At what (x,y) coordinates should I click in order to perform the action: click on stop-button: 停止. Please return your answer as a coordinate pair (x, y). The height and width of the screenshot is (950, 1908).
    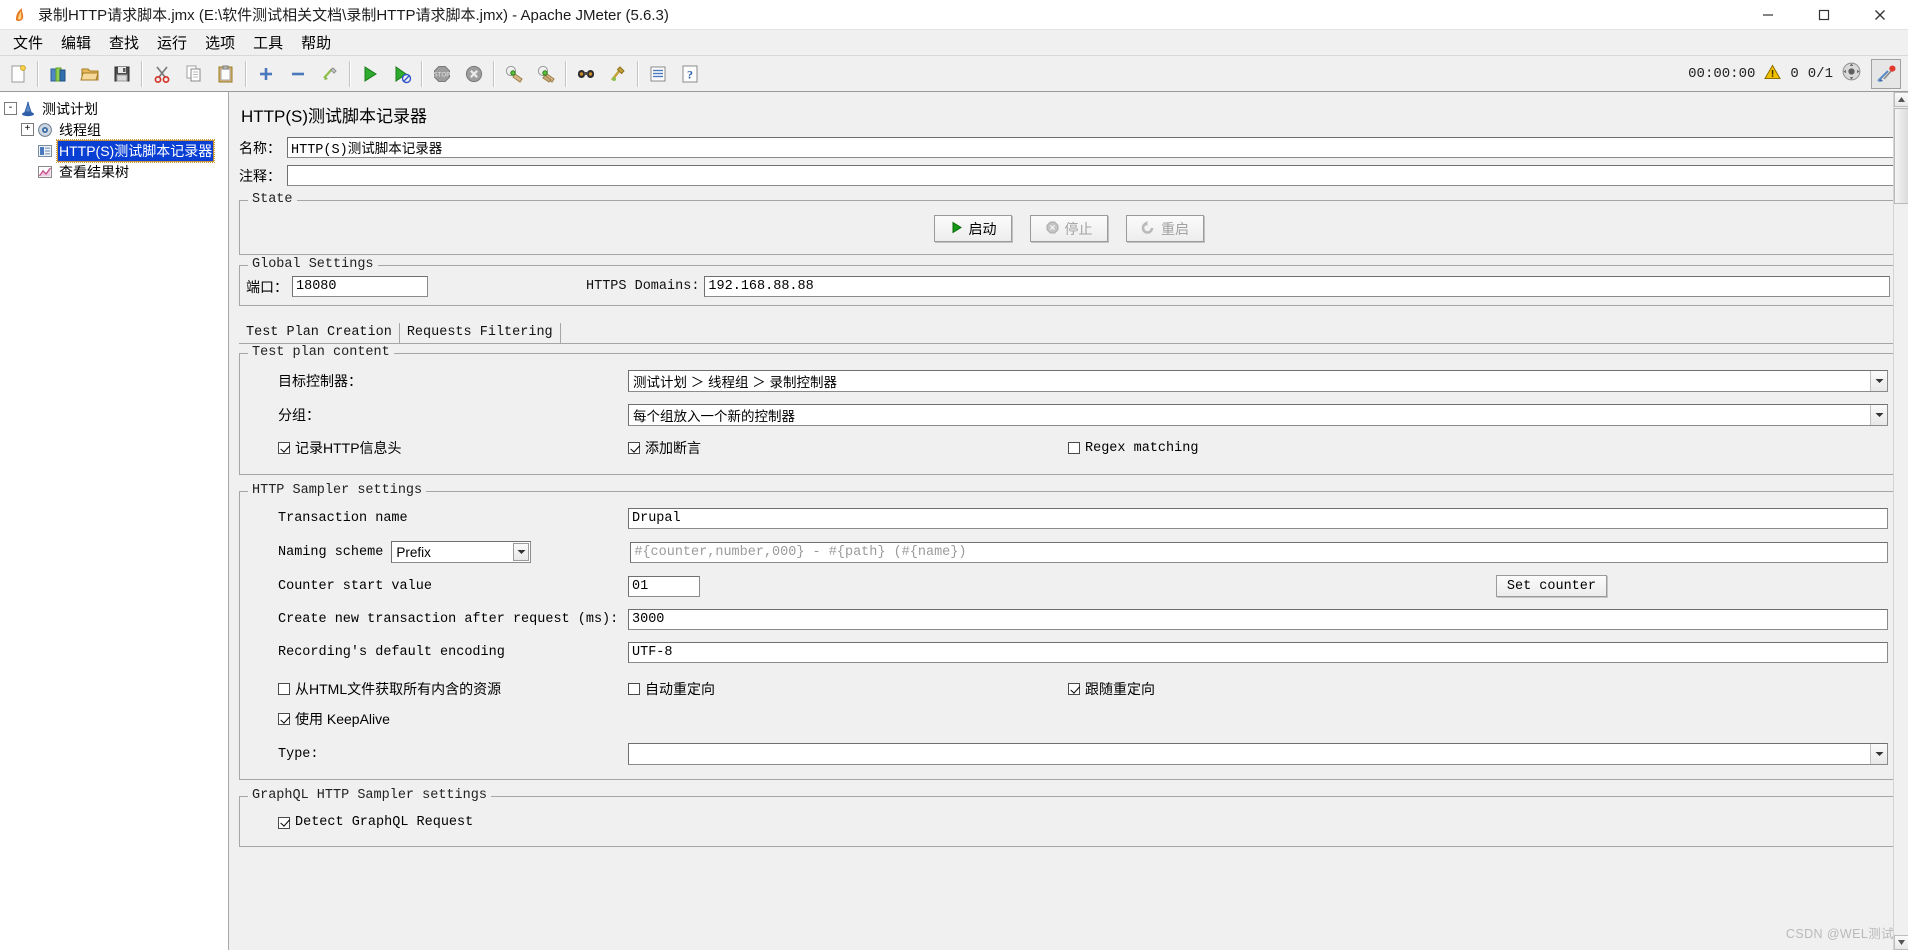
    Looking at the image, I should click on (1069, 228).